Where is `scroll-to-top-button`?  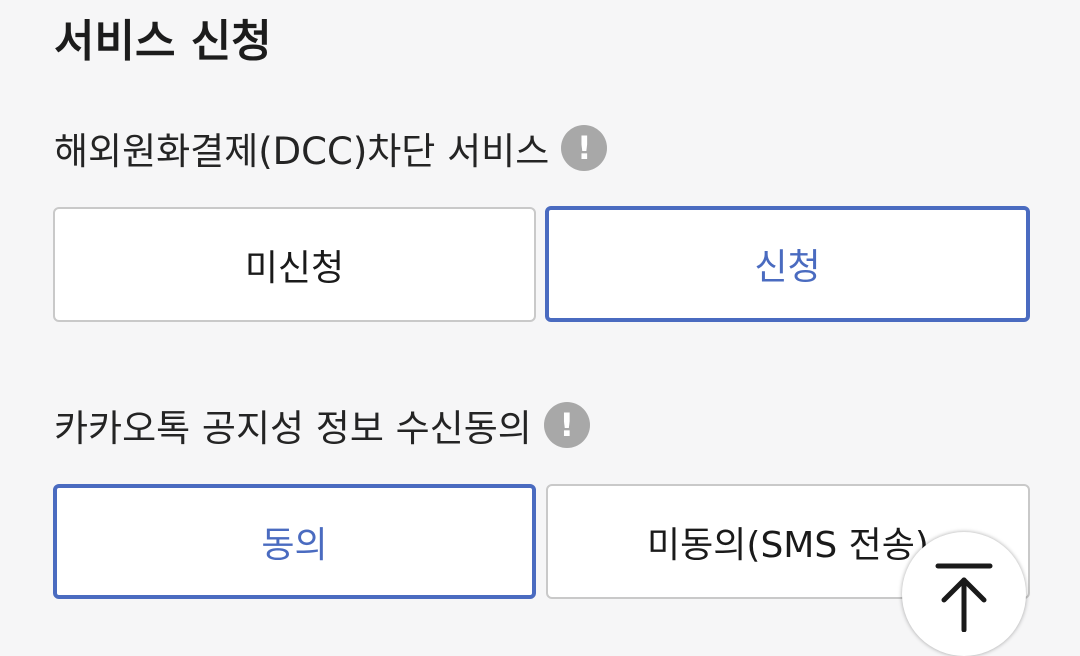
scroll-to-top-button is located at coordinates (964, 594).